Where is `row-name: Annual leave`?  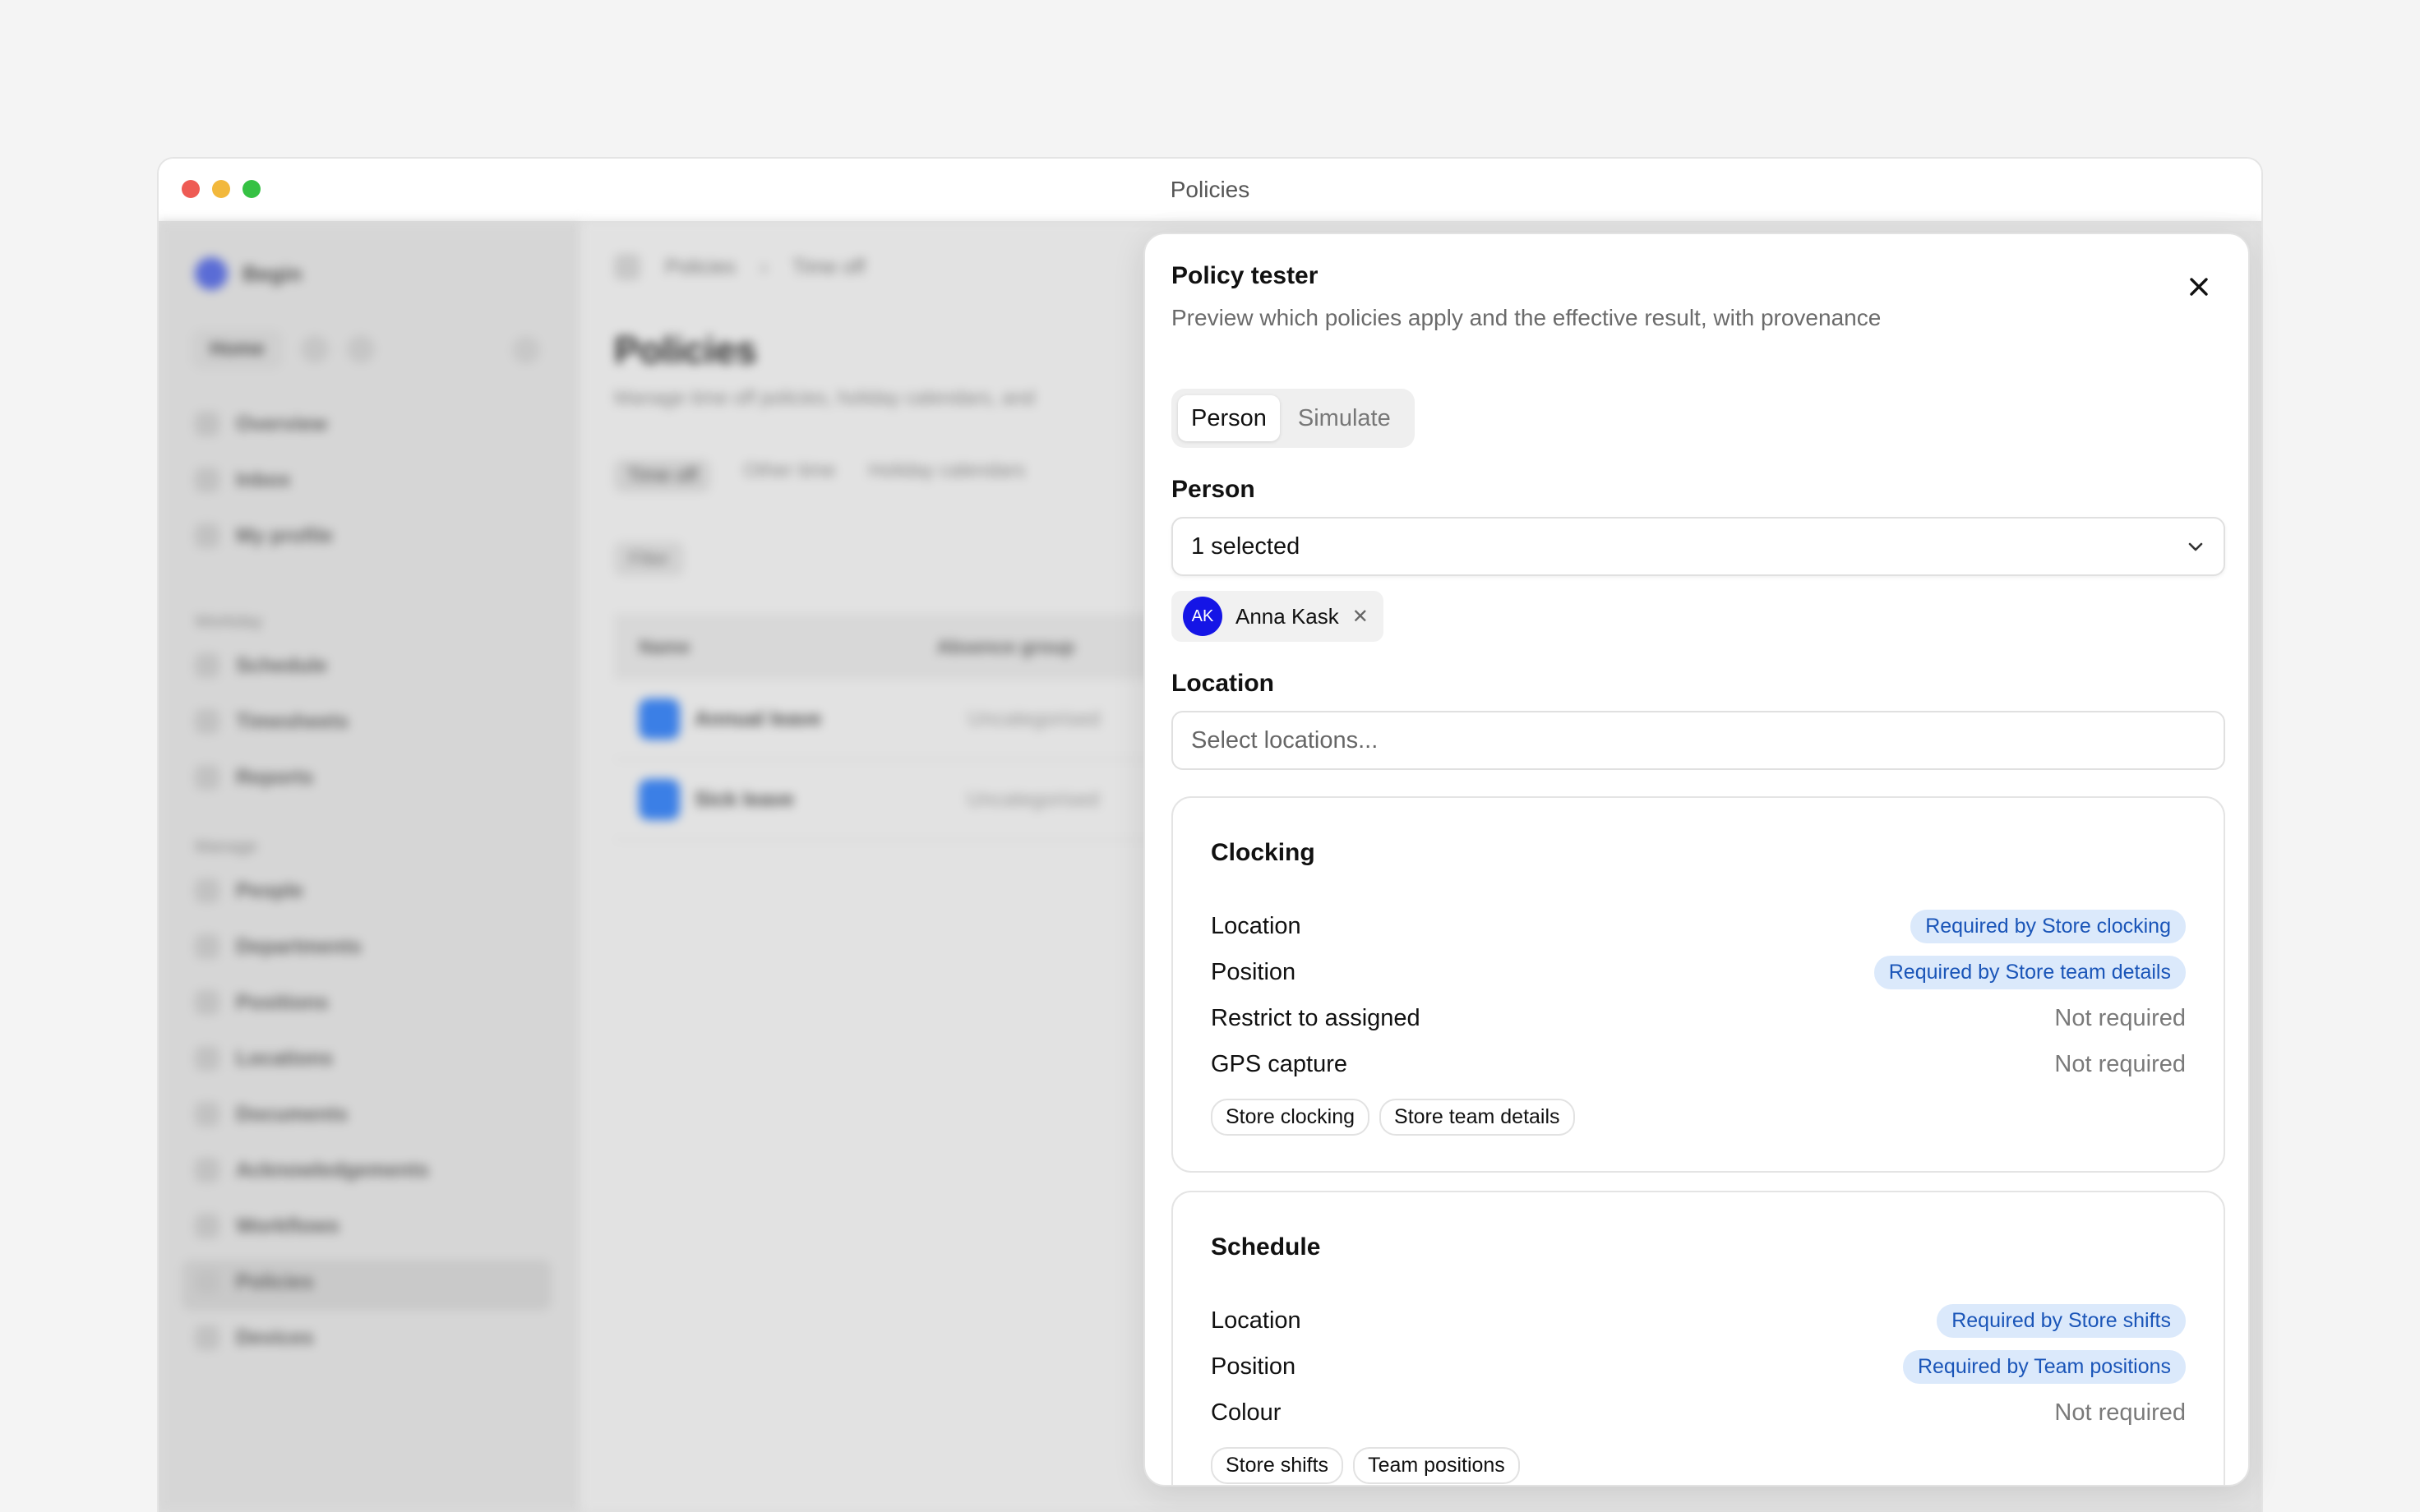
row-name: Annual leave is located at coordinates (758, 719).